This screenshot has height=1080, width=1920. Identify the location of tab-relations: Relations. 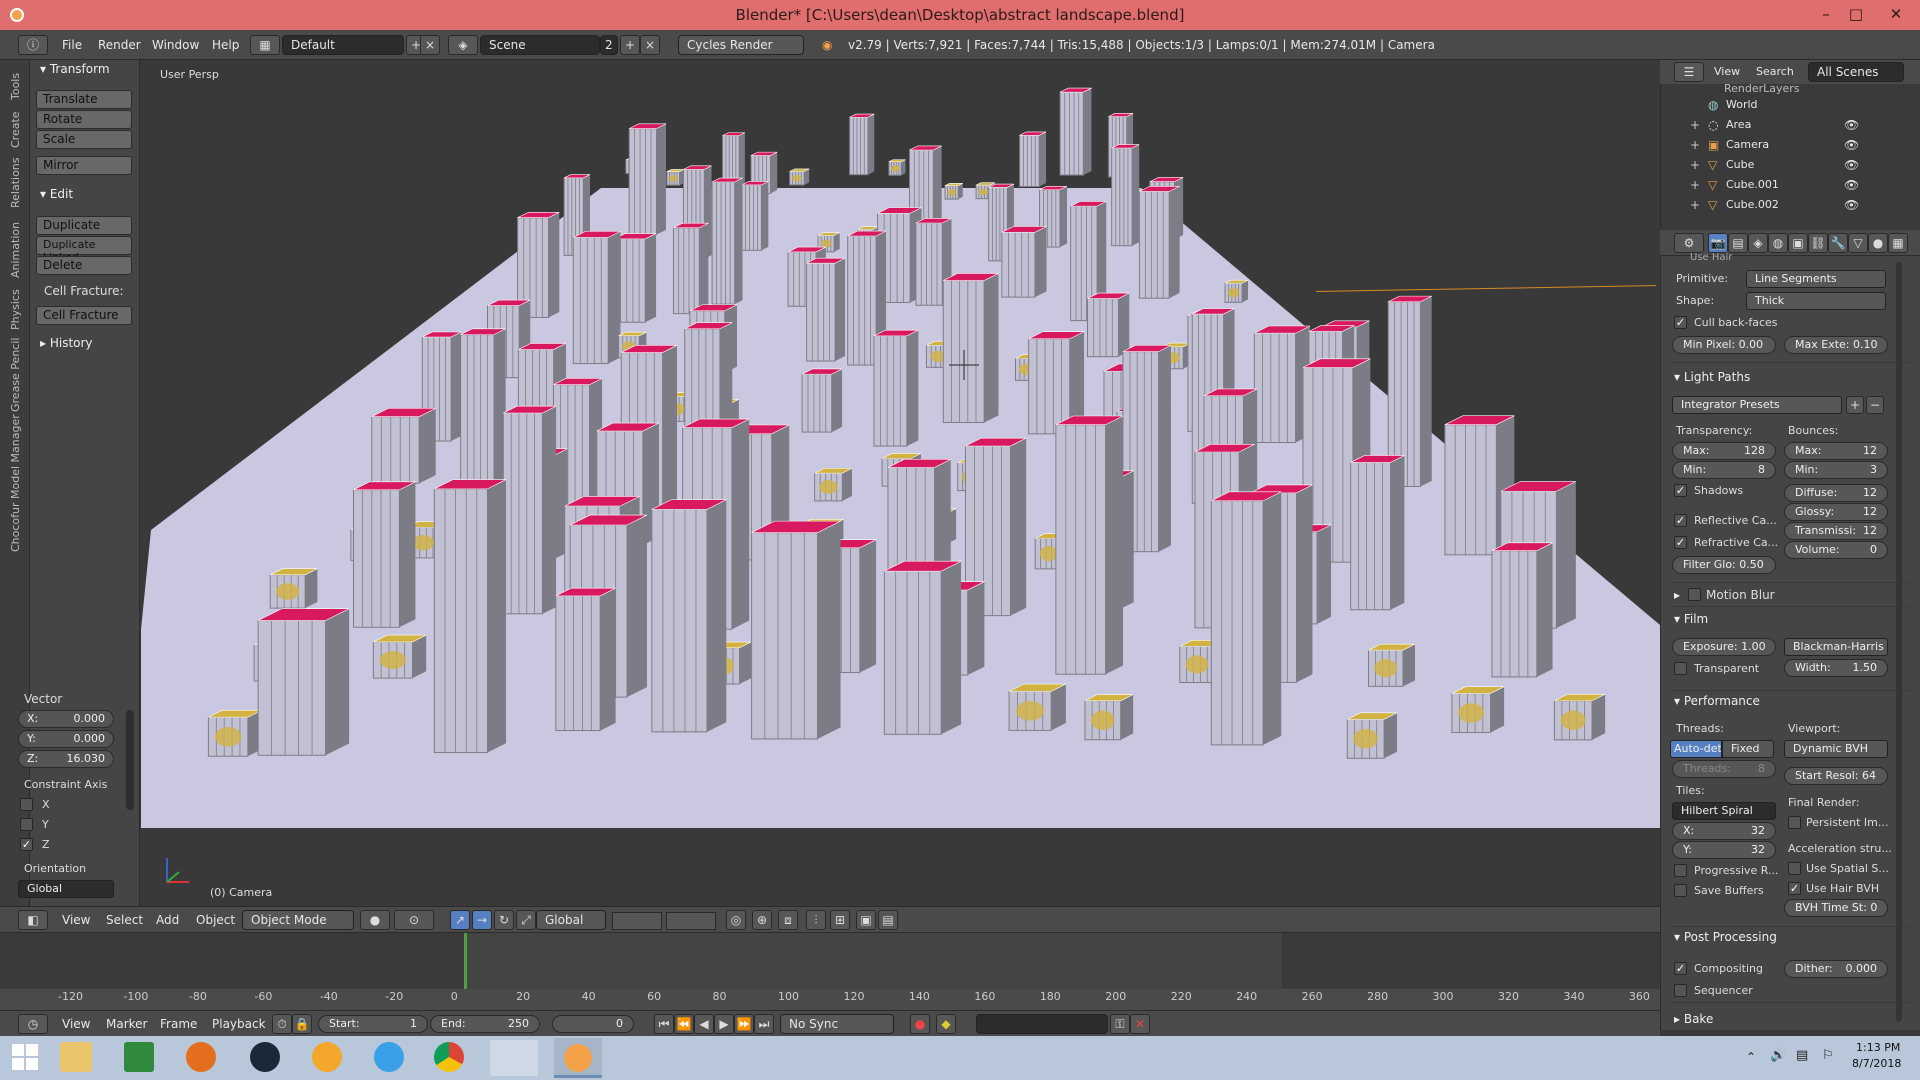
(15, 182).